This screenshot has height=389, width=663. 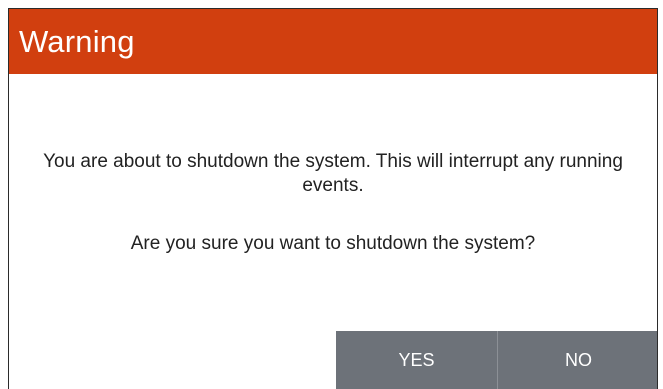 I want to click on yes-button: YES, so click(x=416, y=360).